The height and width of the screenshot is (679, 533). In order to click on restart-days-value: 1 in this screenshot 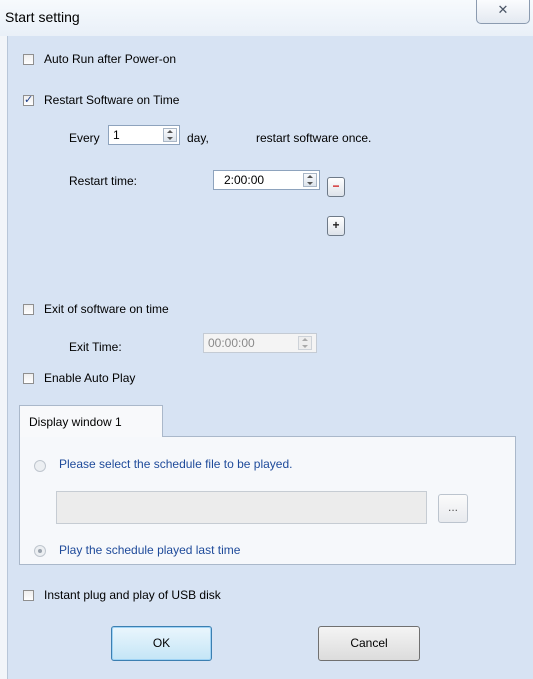, I will do `click(116, 135)`.